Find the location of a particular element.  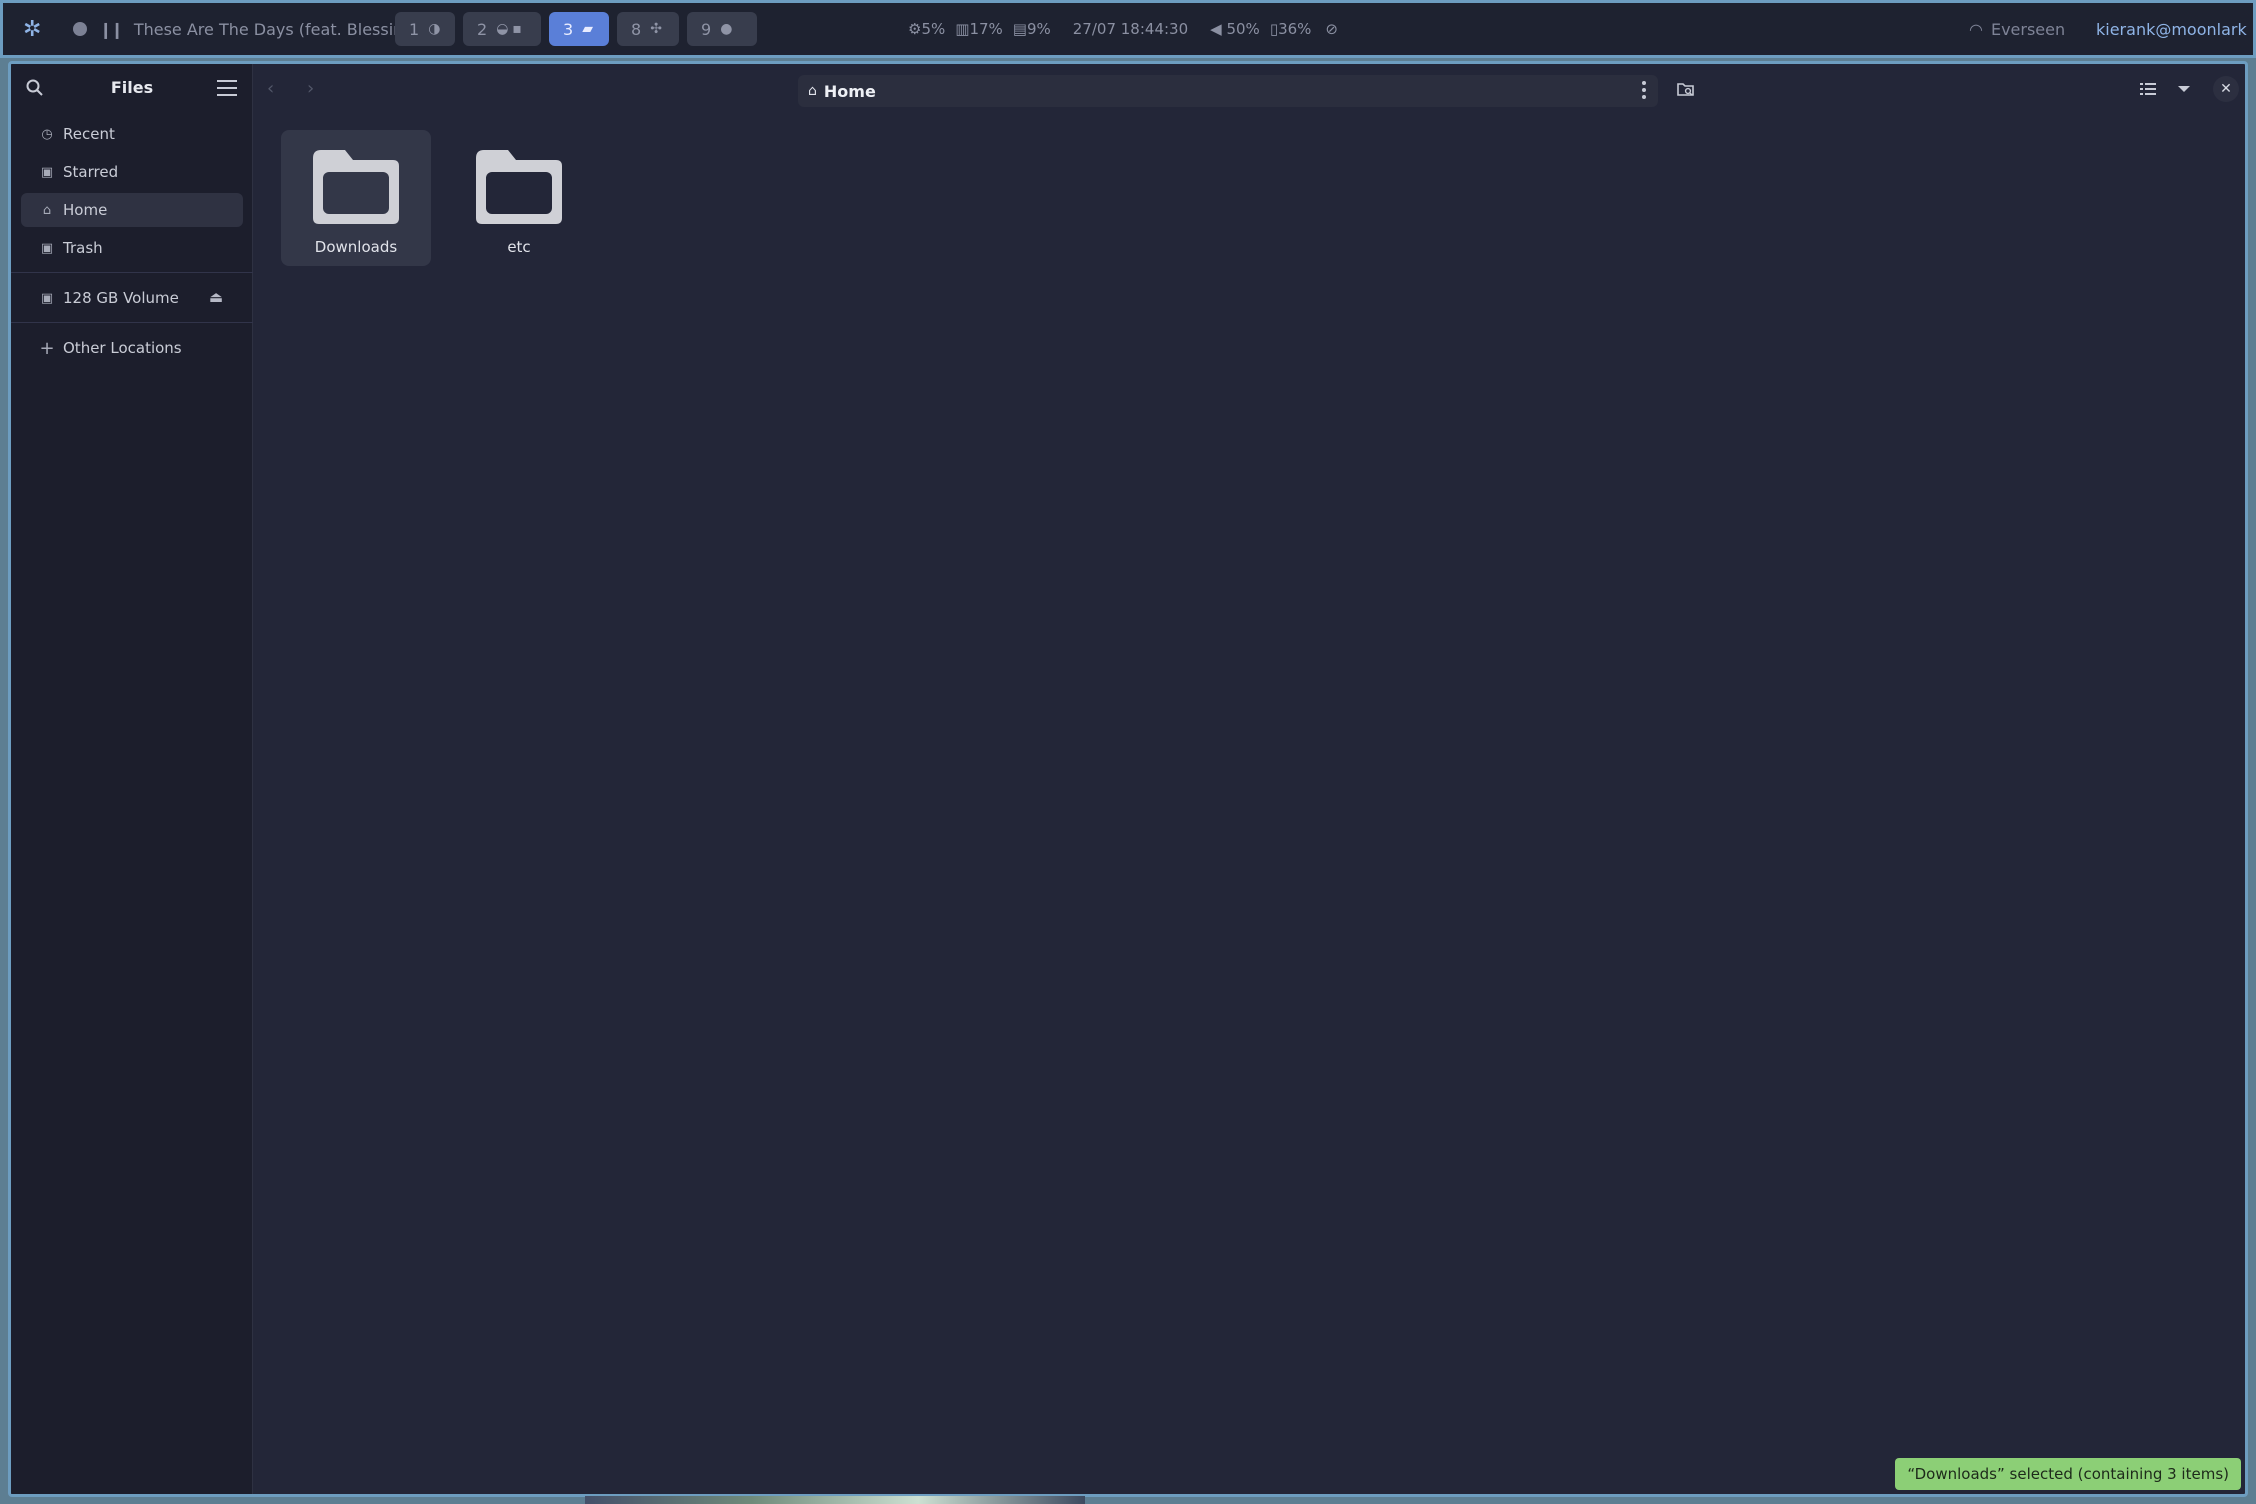

plus-icon: + is located at coordinates (47, 348).